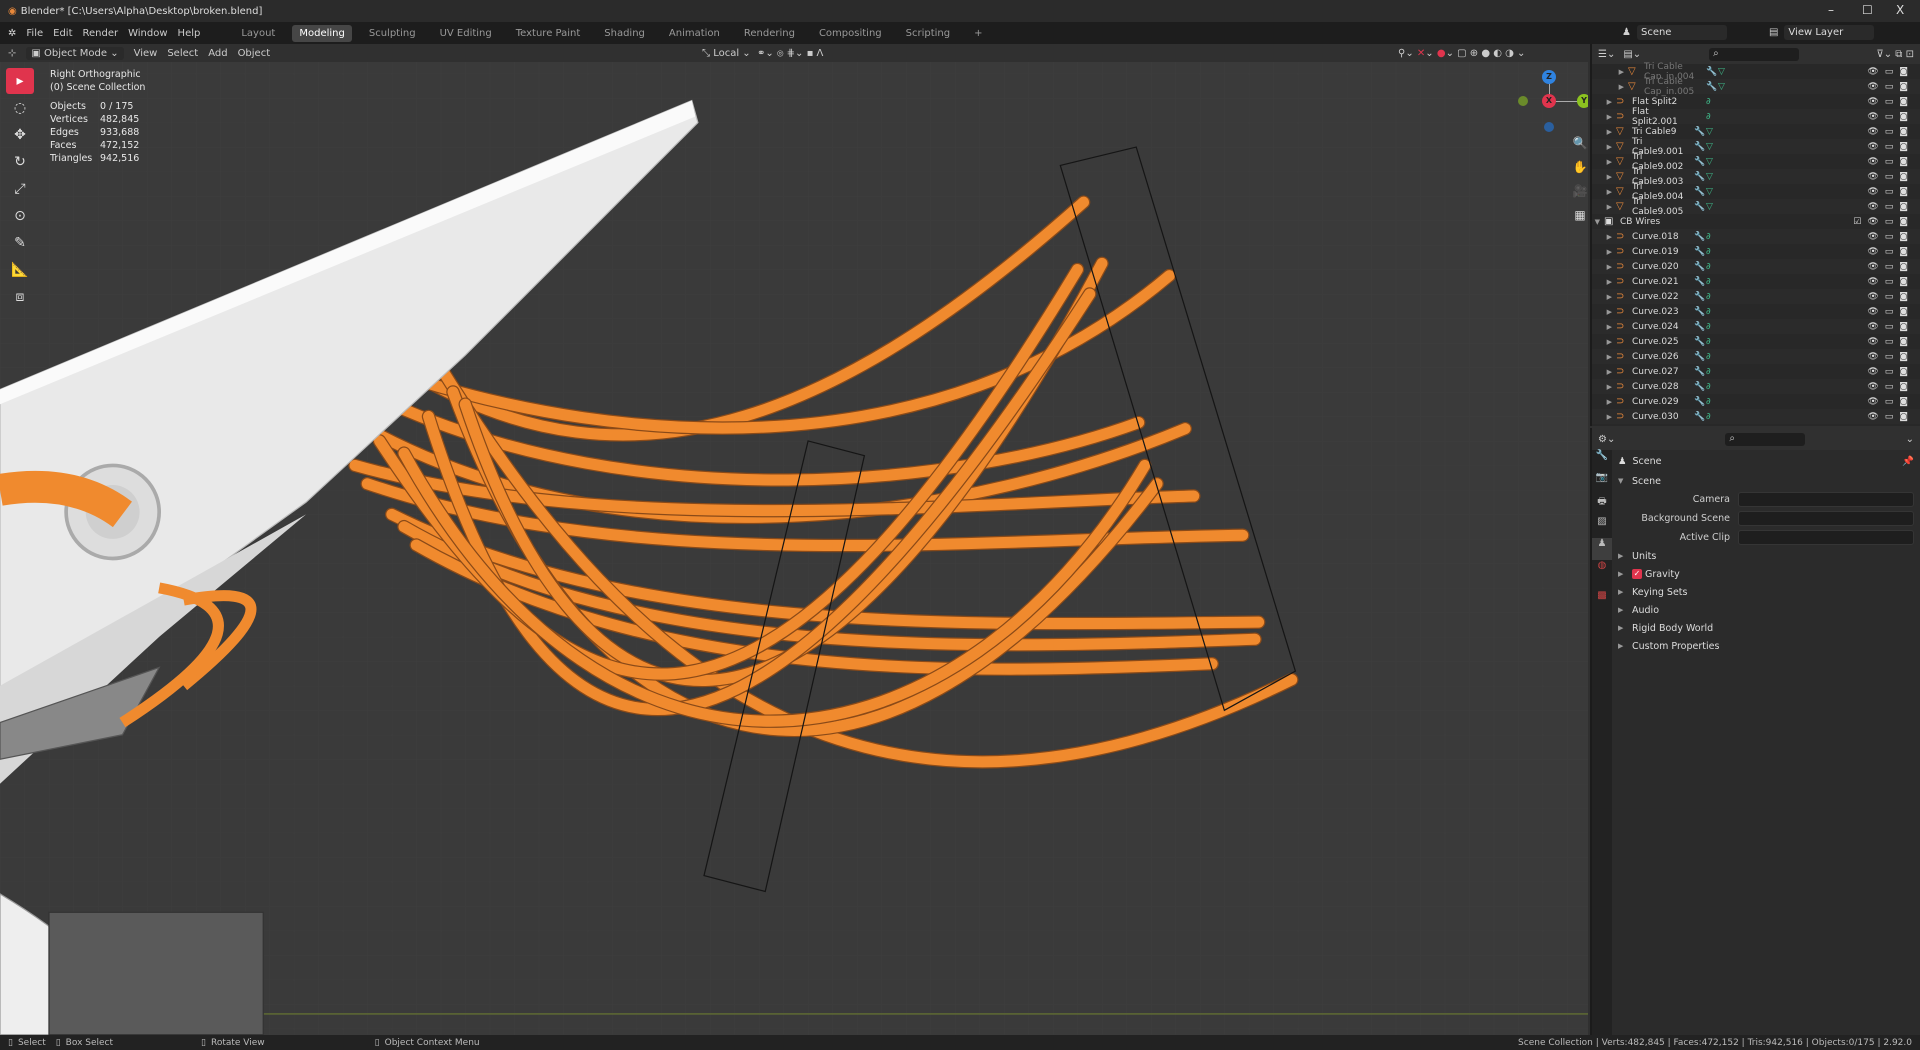  Describe the element at coordinates (392, 33) in the screenshot. I see `tab-sculpting: Sculpting` at that location.